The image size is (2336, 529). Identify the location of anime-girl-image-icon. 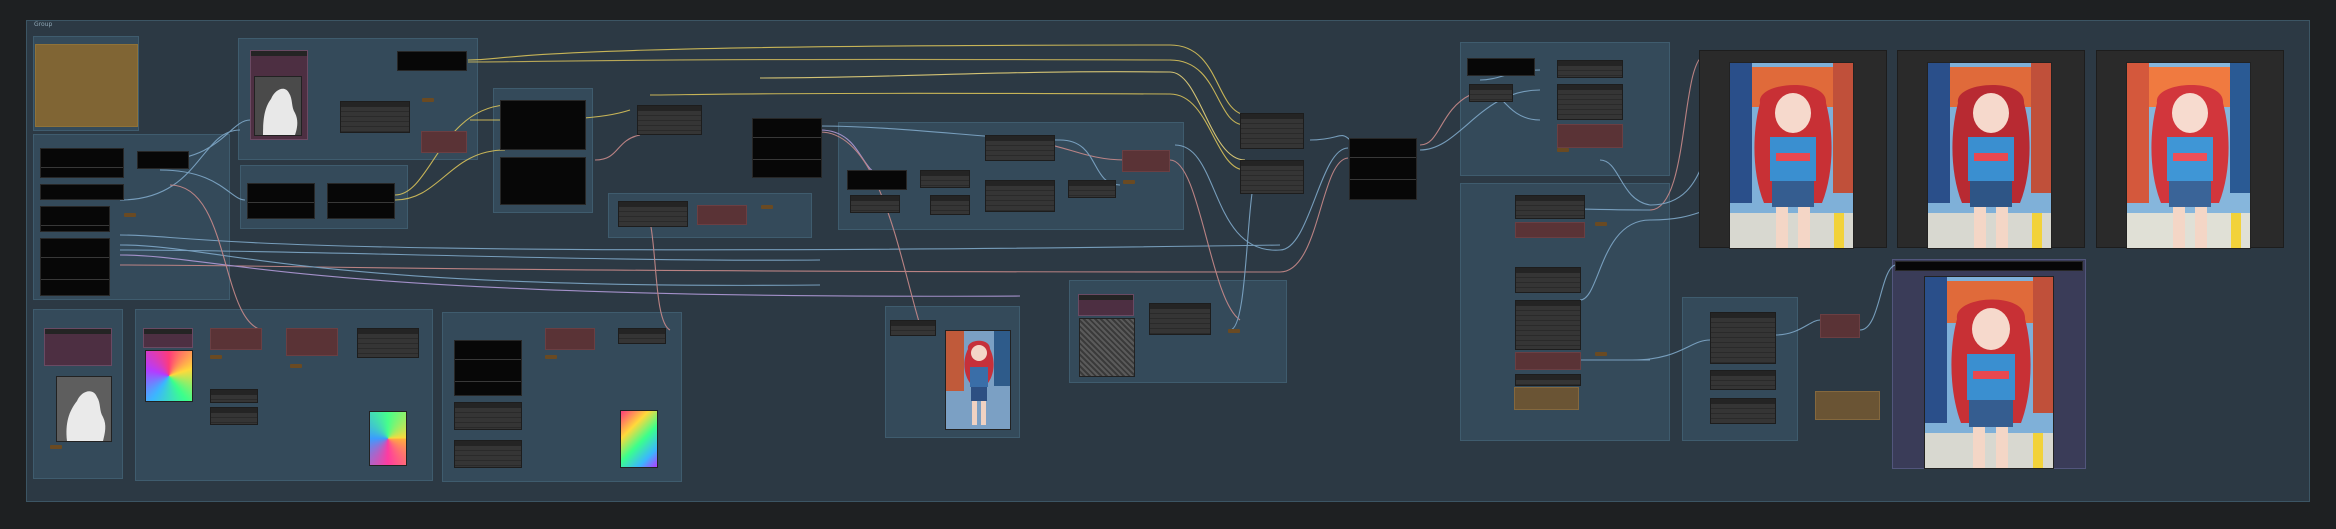
(978, 380).